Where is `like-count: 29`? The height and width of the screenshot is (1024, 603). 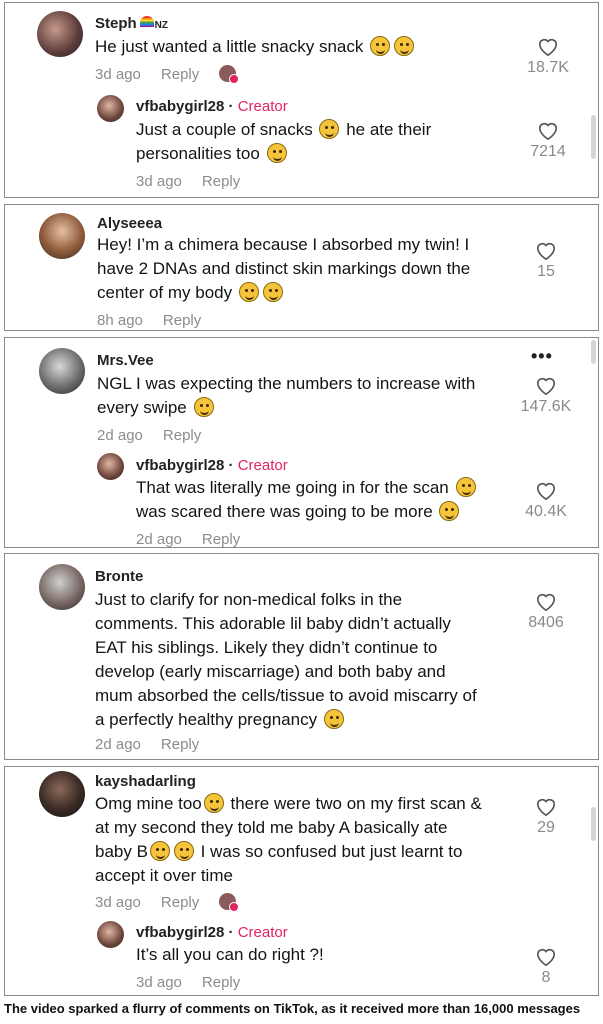 like-count: 29 is located at coordinates (546, 827).